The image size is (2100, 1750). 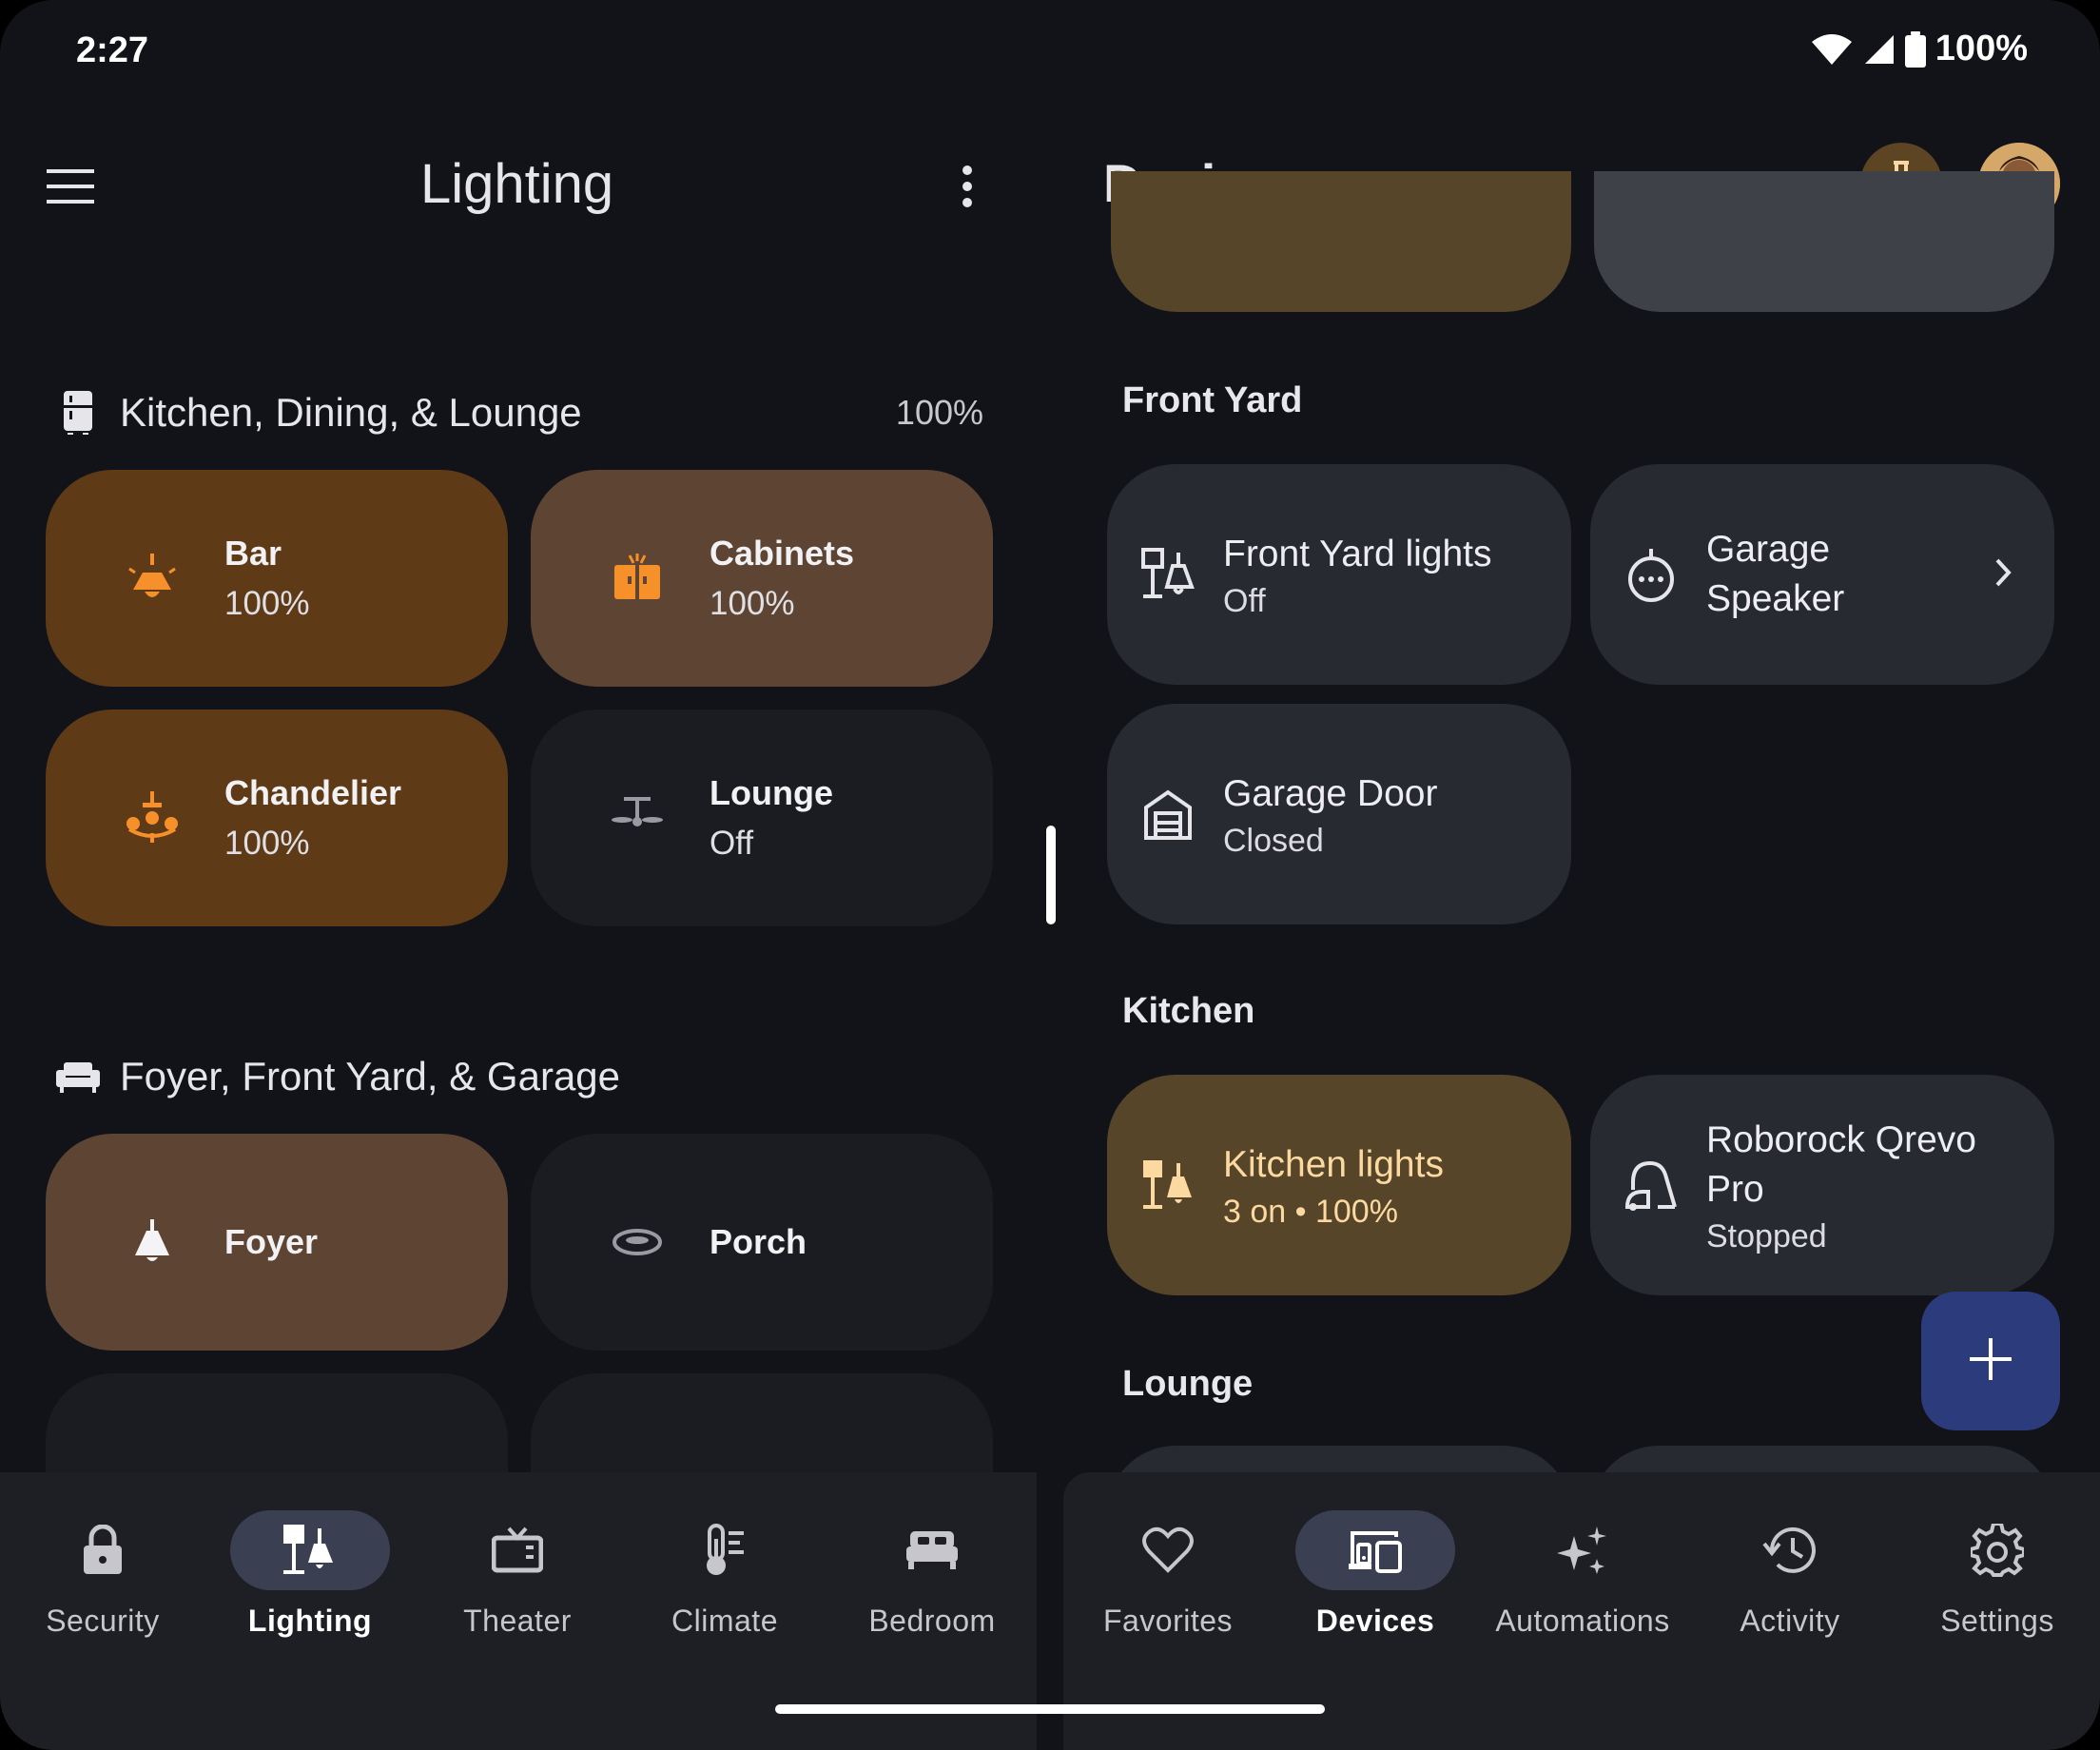 What do you see at coordinates (1212, 400) in the screenshot?
I see `section-title-front-yard: Front Yard` at bounding box center [1212, 400].